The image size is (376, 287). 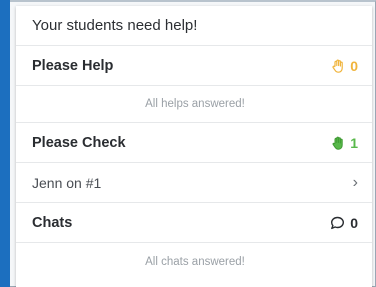 What do you see at coordinates (194, 143) in the screenshot?
I see `please-check-section: Please Check 1` at bounding box center [194, 143].